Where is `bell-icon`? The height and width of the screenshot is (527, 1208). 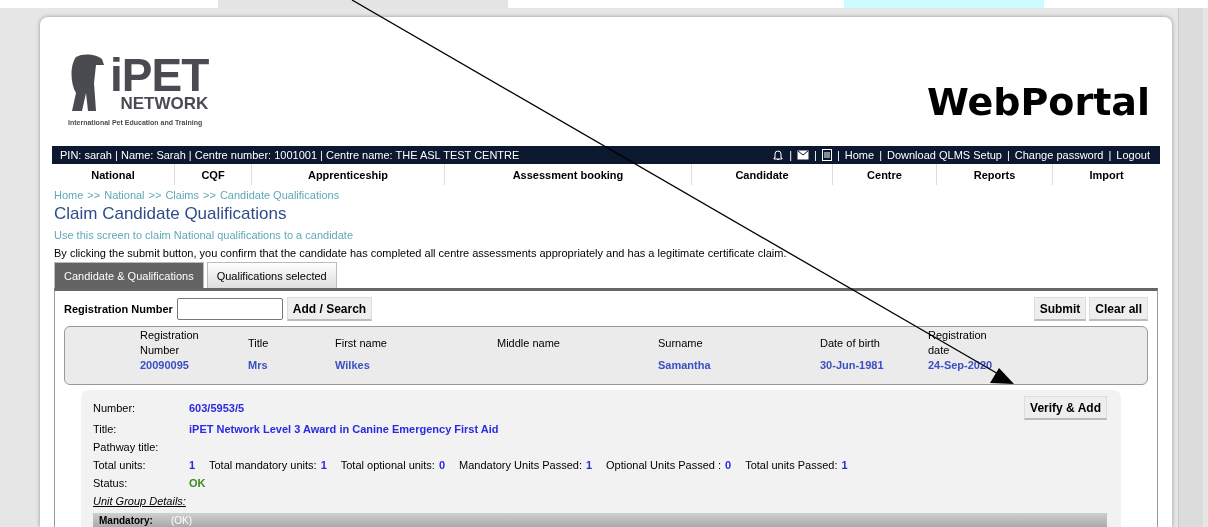
bell-icon is located at coordinates (778, 155).